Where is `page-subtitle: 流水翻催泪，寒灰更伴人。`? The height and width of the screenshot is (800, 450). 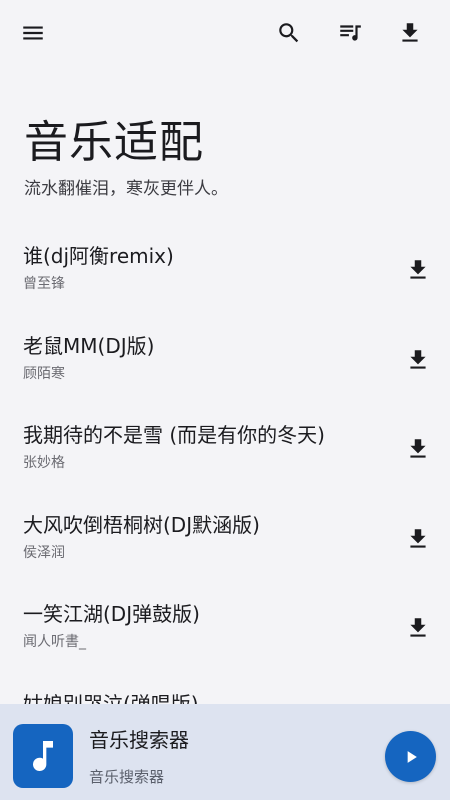
page-subtitle: 流水翻催泪，寒灰更伴人。 is located at coordinates (126, 189).